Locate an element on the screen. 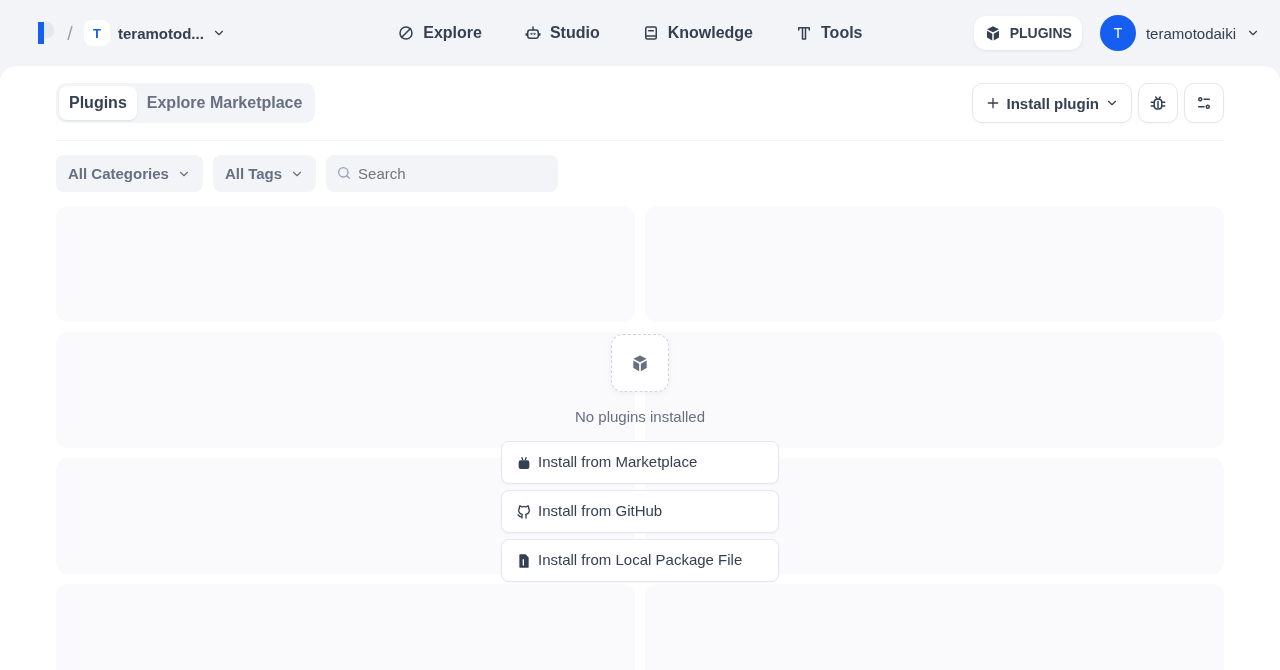  nav-link: Tools is located at coordinates (829, 33).